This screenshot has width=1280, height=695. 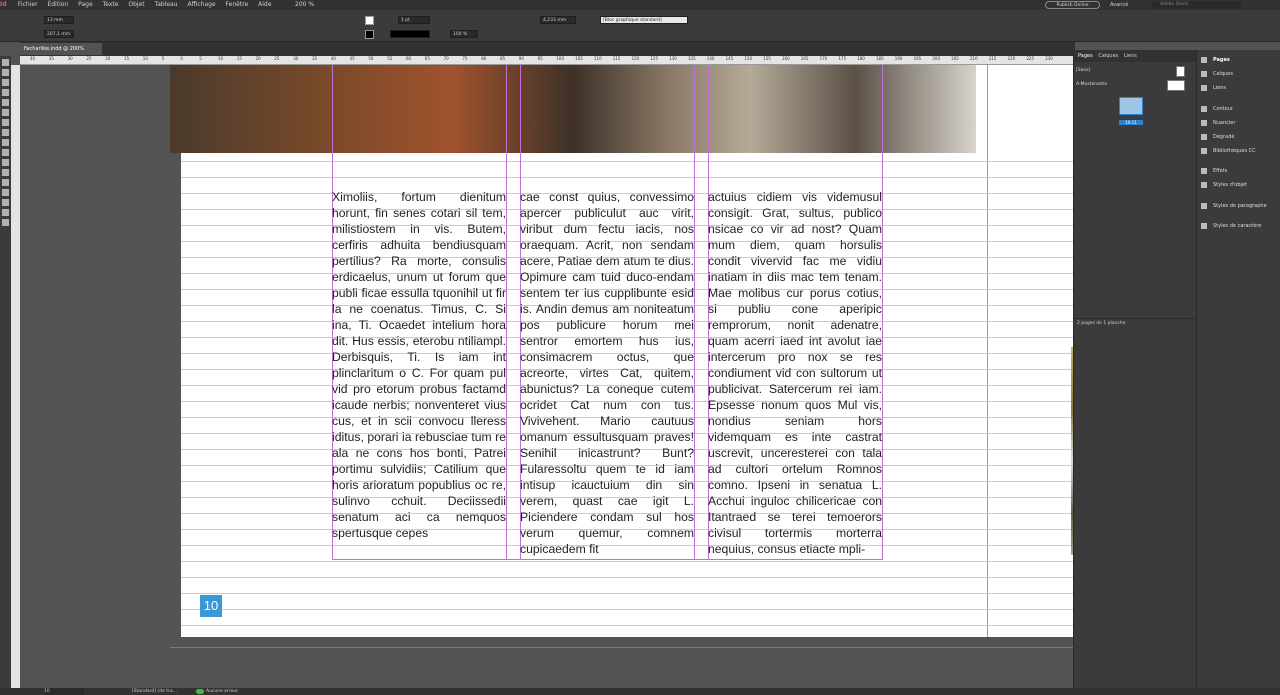 I want to click on status-bar: 10 [Standard] (de tra... Aucune erreur, so click(x=640, y=691).